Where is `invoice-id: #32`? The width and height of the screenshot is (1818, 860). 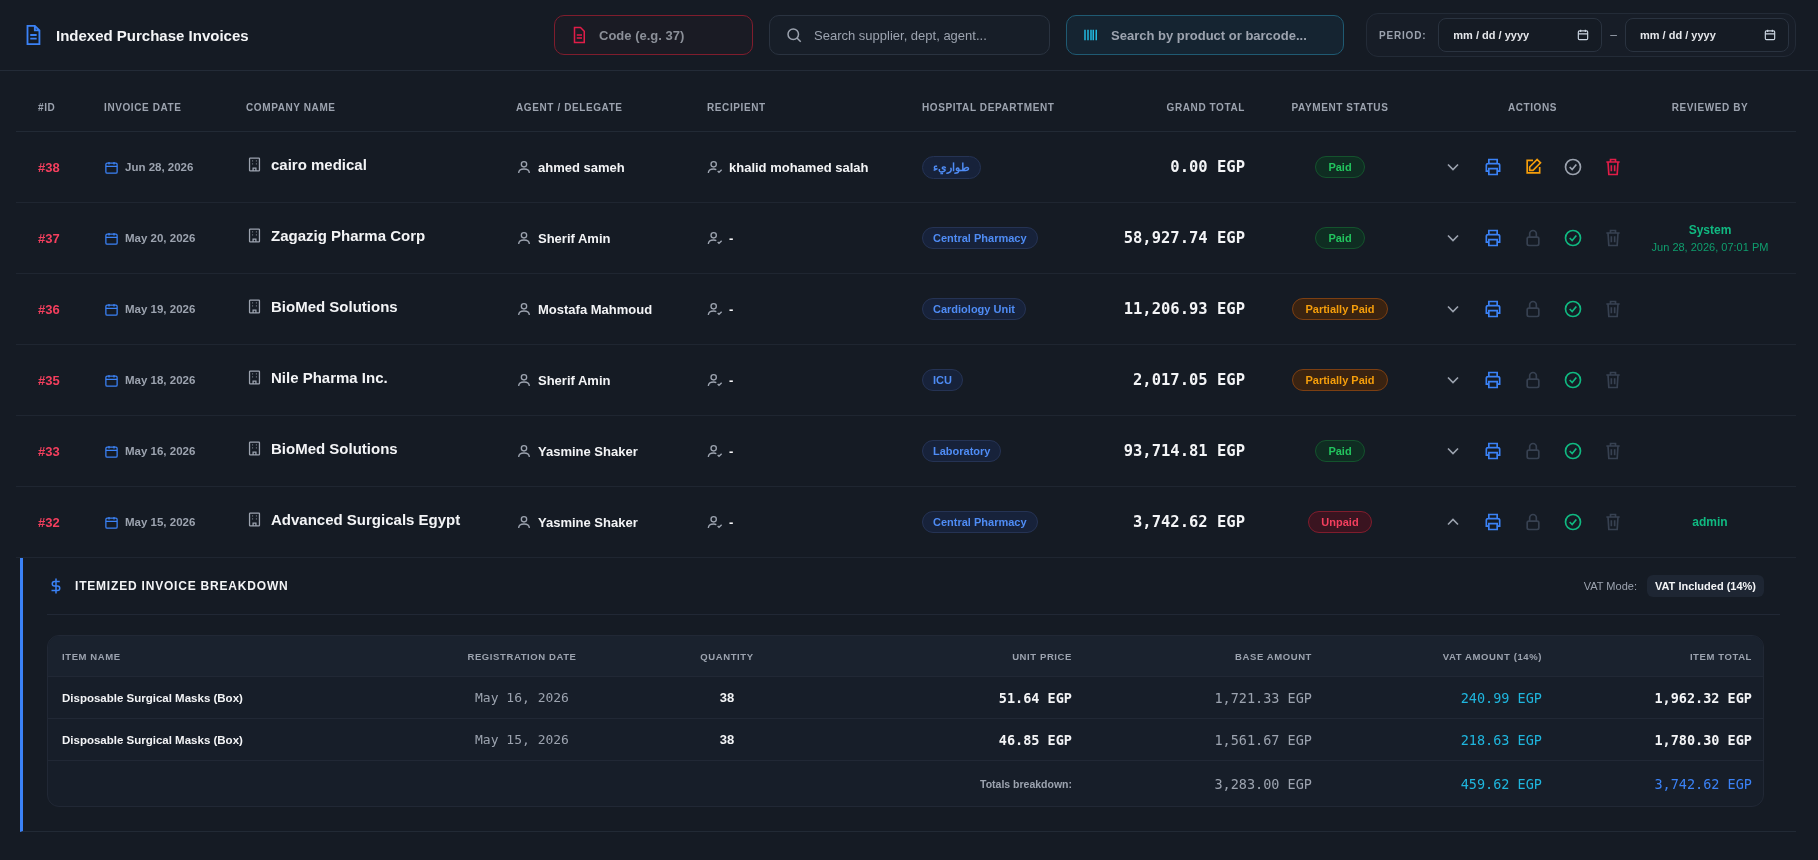 invoice-id: #32 is located at coordinates (49, 522).